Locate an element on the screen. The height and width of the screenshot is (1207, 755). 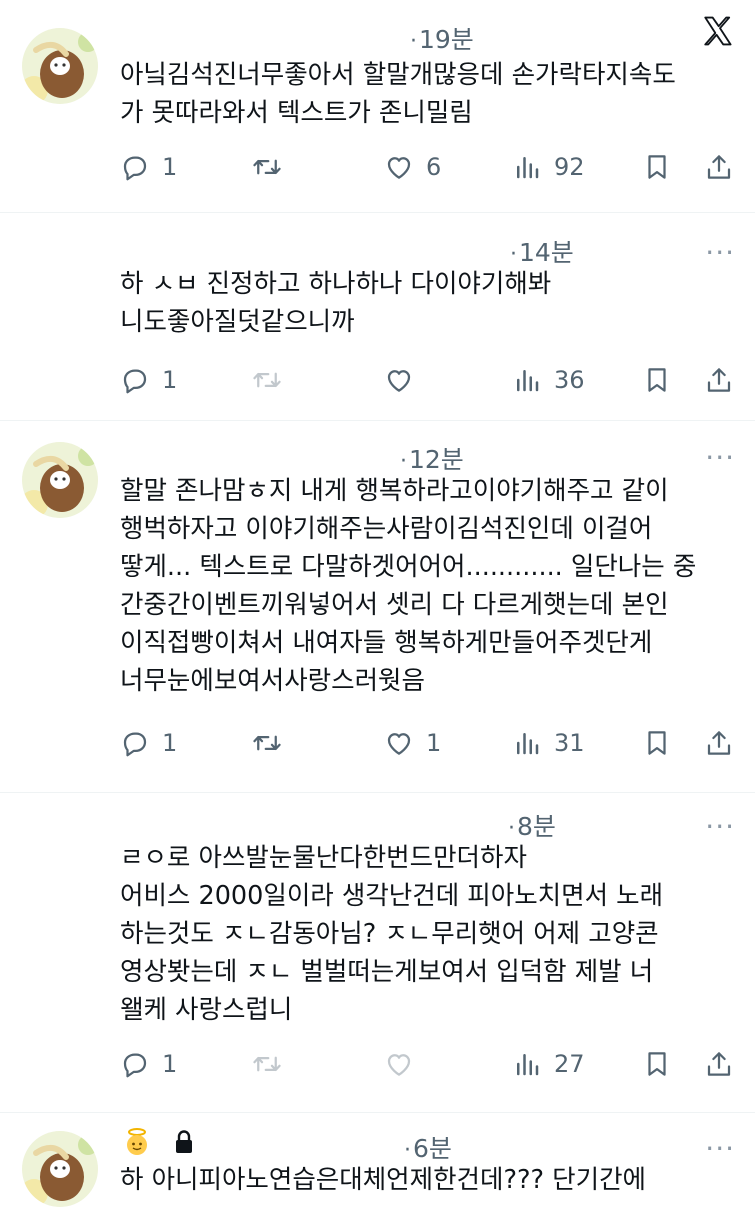
tweet-5: ·6분 ··· 하 아니피아노연습은대체언제한건데??? 단기간에 is located at coordinates (377, 1161).